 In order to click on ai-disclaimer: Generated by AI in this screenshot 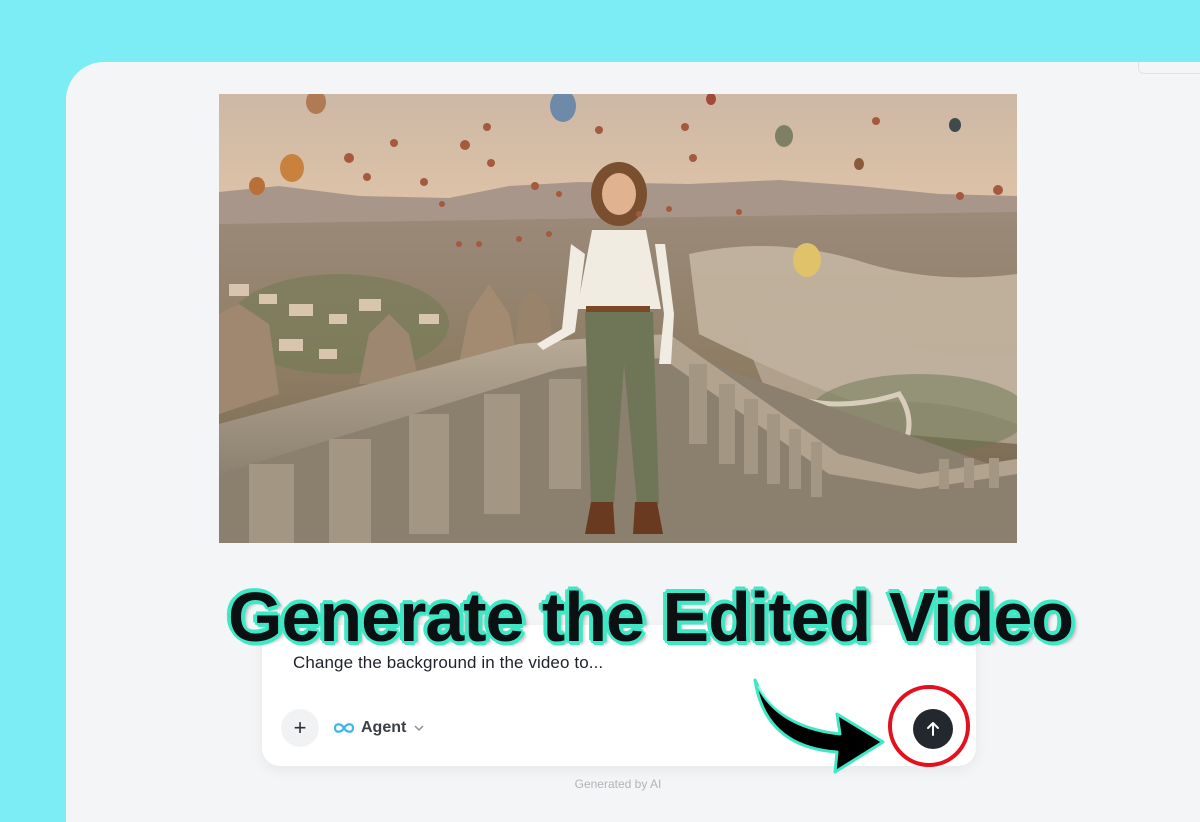, I will do `click(618, 784)`.